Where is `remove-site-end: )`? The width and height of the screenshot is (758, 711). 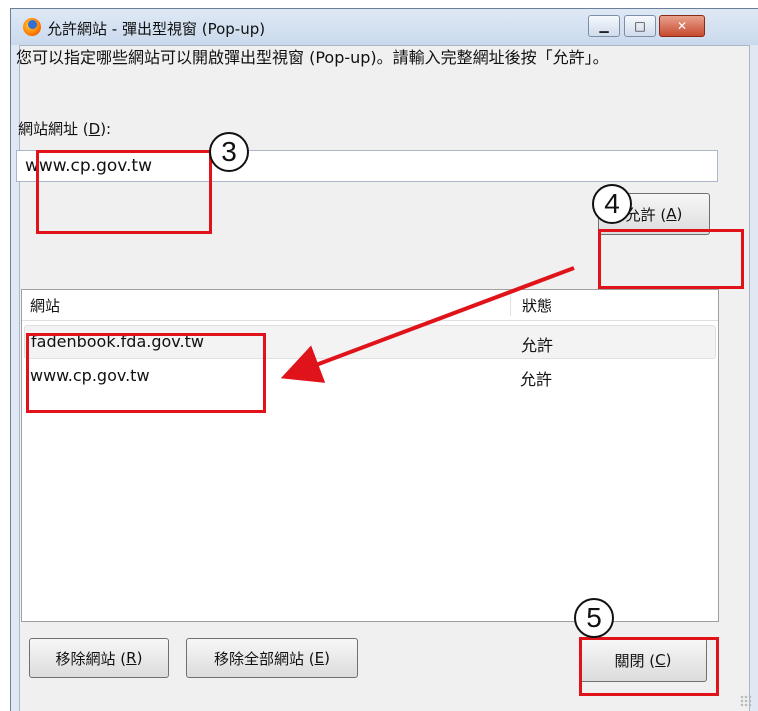 remove-site-end: ) is located at coordinates (139, 658).